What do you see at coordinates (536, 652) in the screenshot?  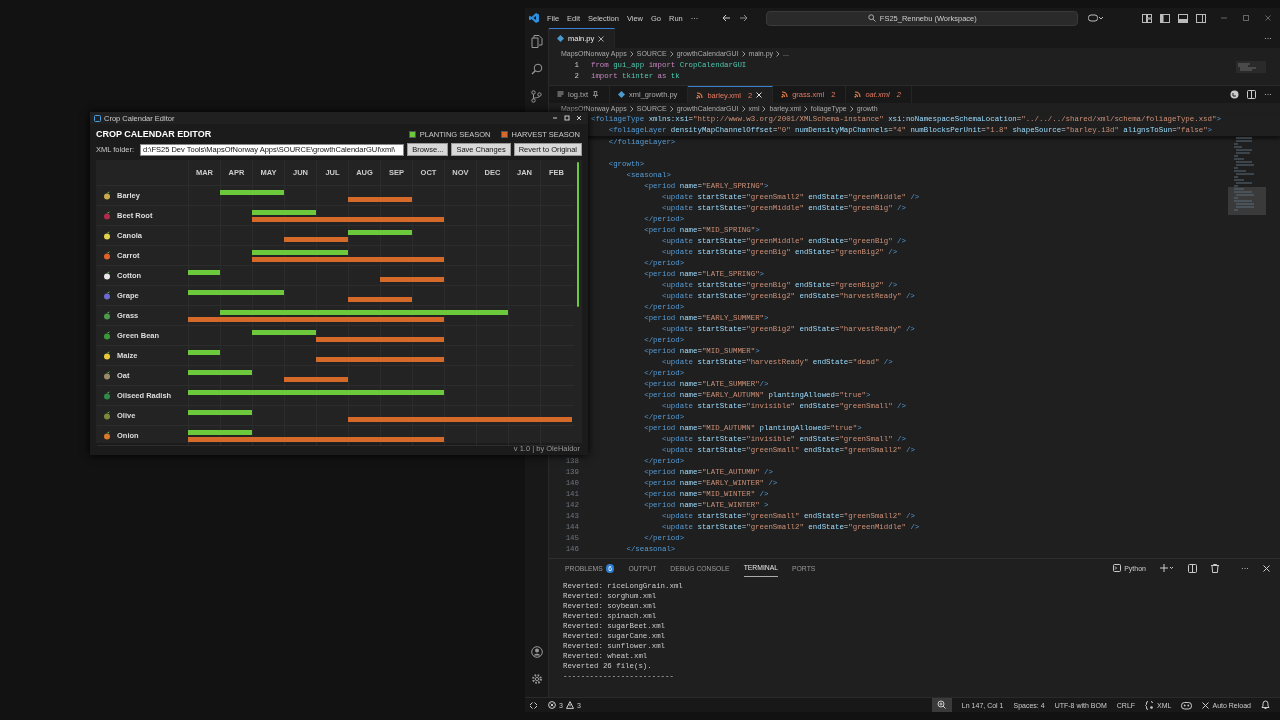 I see `account-icon` at bounding box center [536, 652].